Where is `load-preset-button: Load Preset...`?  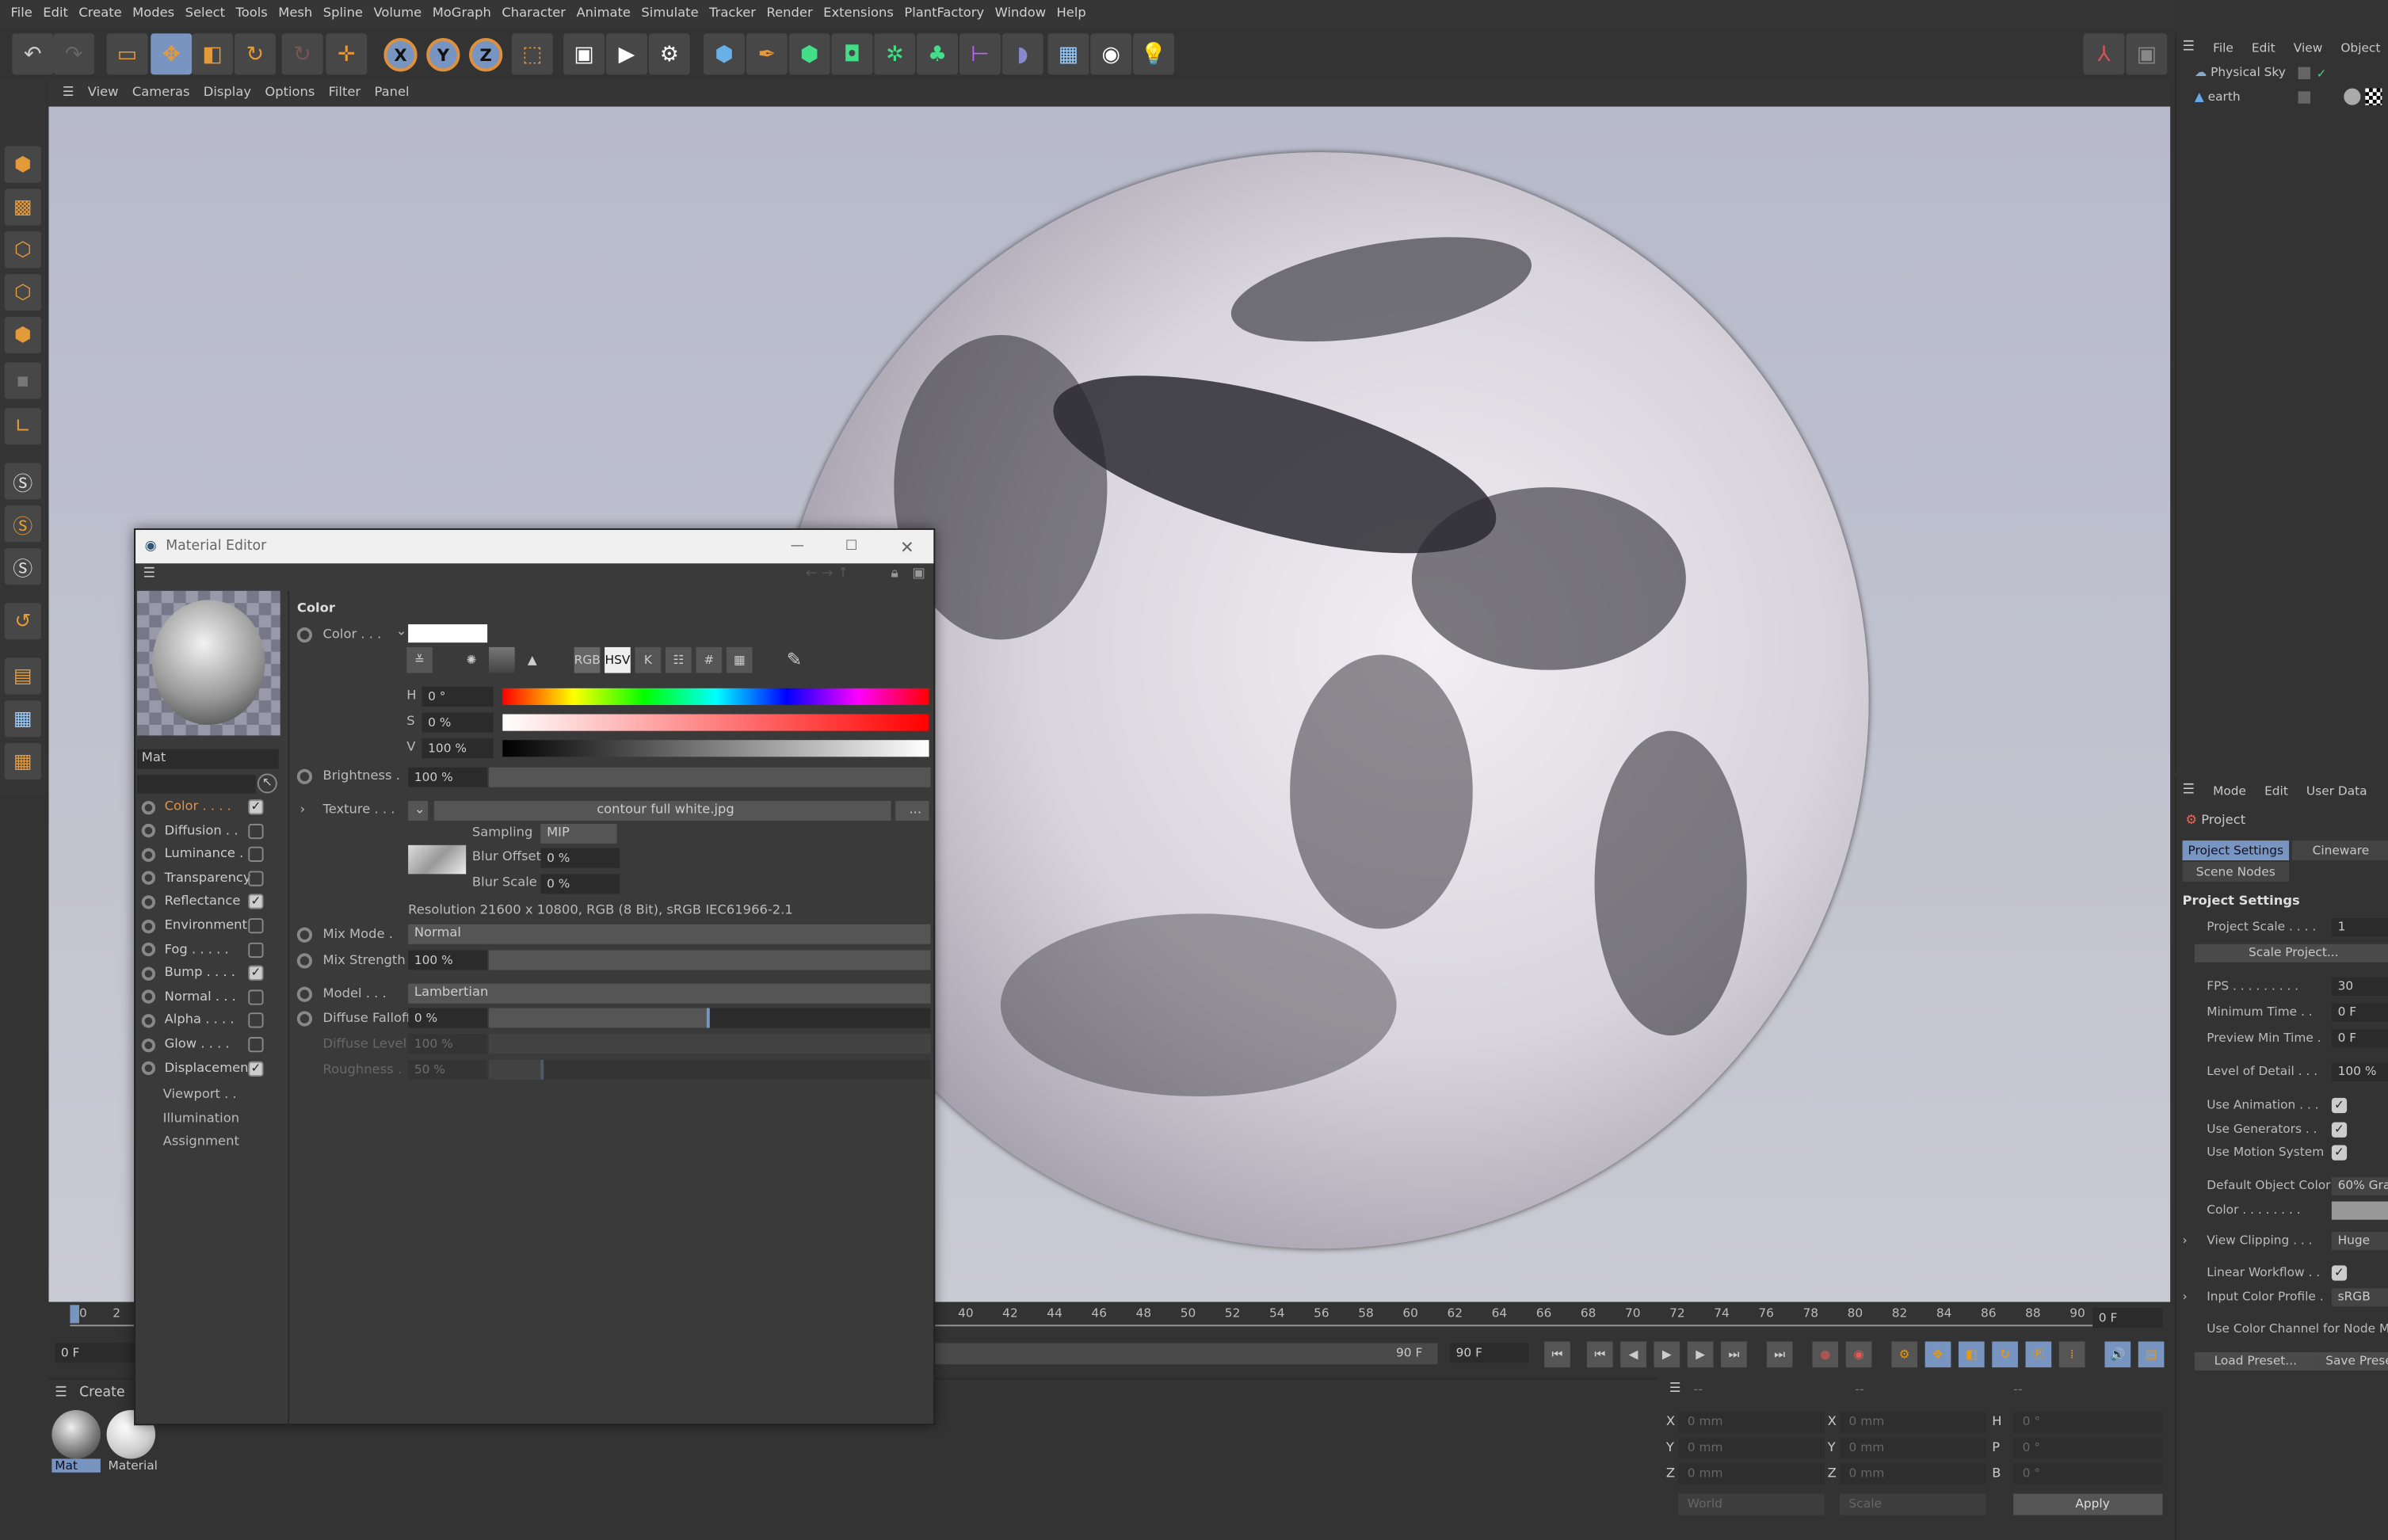
load-preset-button: Load Preset... is located at coordinates (2255, 1360).